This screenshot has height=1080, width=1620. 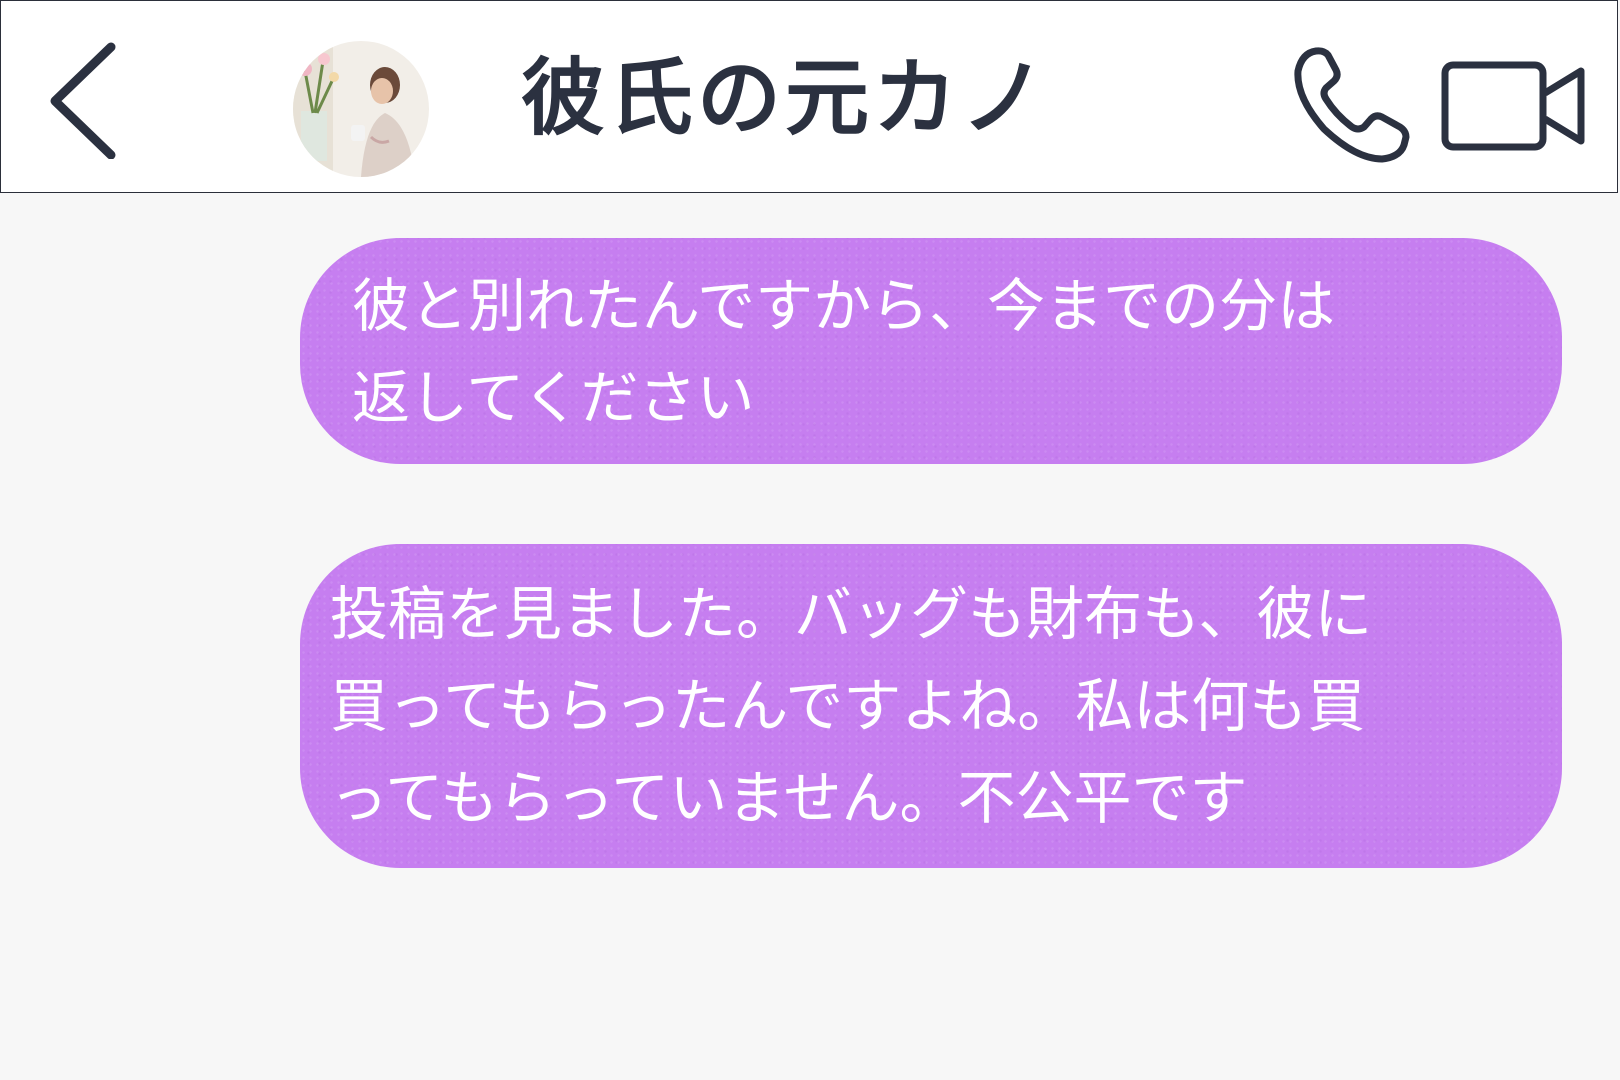 What do you see at coordinates (553, 398) in the screenshot?
I see `message-text-line: 返してください` at bounding box center [553, 398].